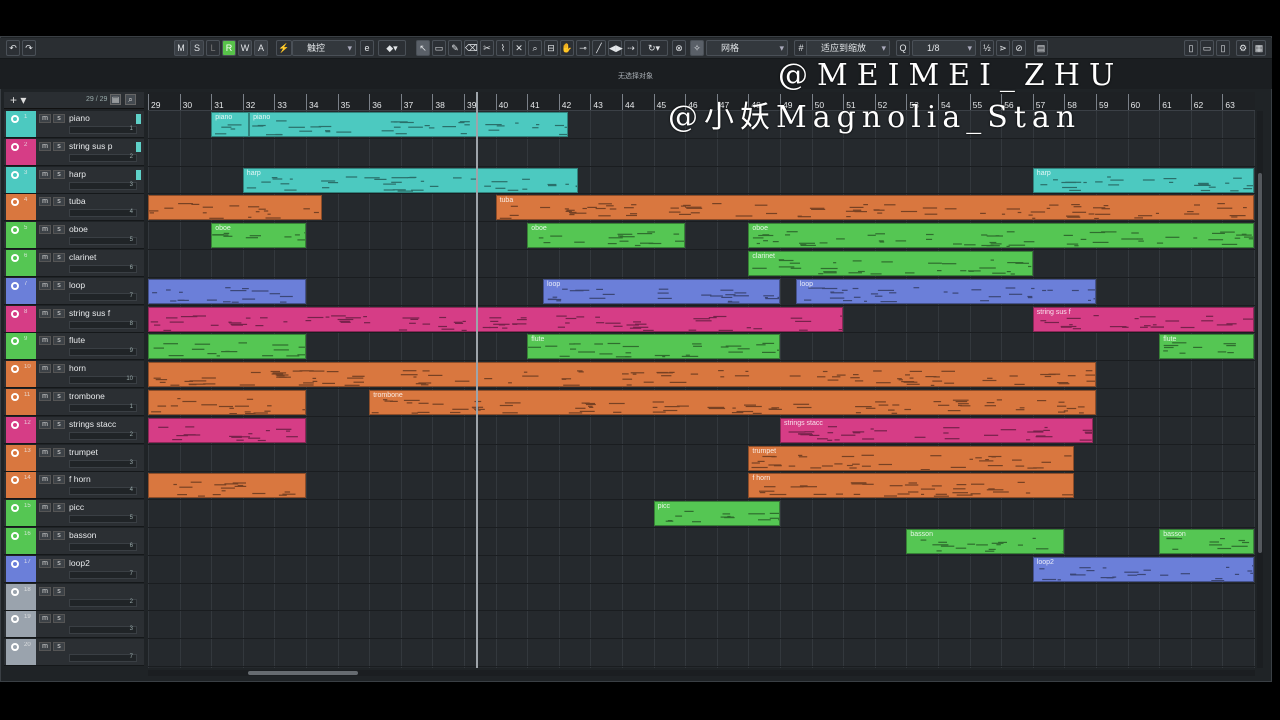  What do you see at coordinates (599, 48) in the screenshot?
I see `line-tool-icon: ╱` at bounding box center [599, 48].